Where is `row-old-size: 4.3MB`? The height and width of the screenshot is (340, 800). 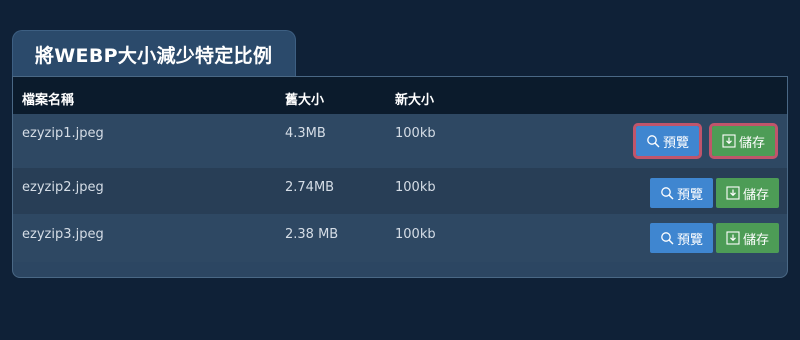
row-old-size: 4.3MB is located at coordinates (305, 133).